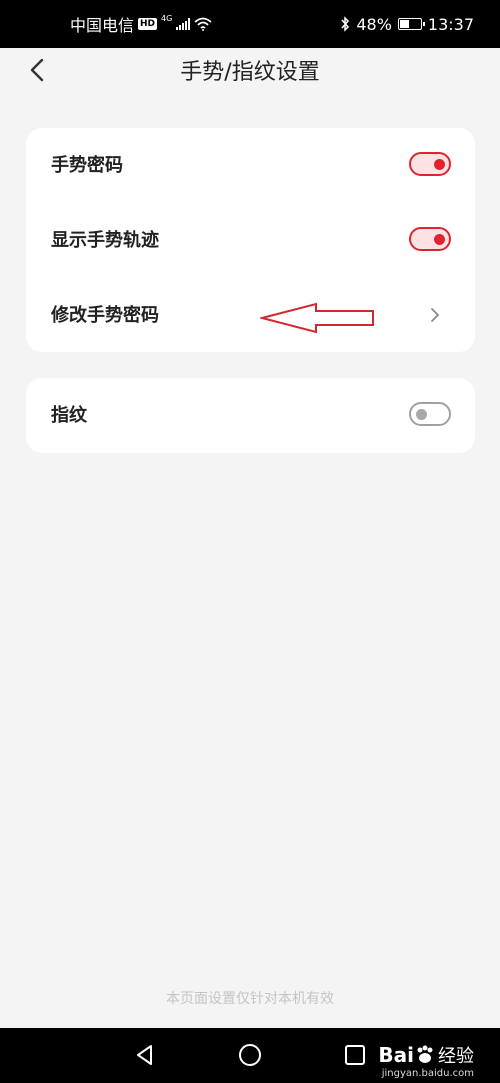 Image resolution: width=500 pixels, height=1083 pixels. I want to click on wifi-icon, so click(203, 24).